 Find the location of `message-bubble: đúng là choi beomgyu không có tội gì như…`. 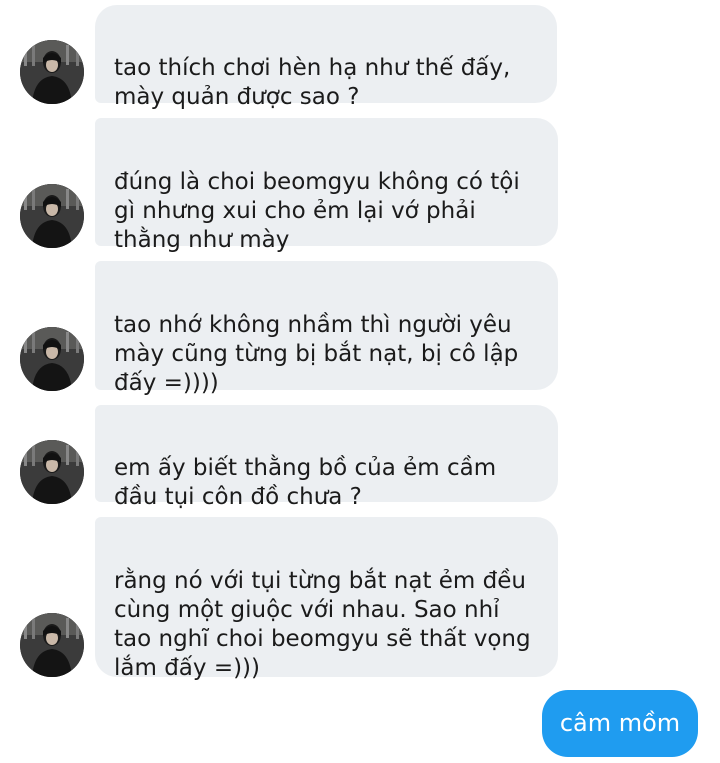

message-bubble: đúng là choi beomgyu không có tội gì như… is located at coordinates (326, 185).